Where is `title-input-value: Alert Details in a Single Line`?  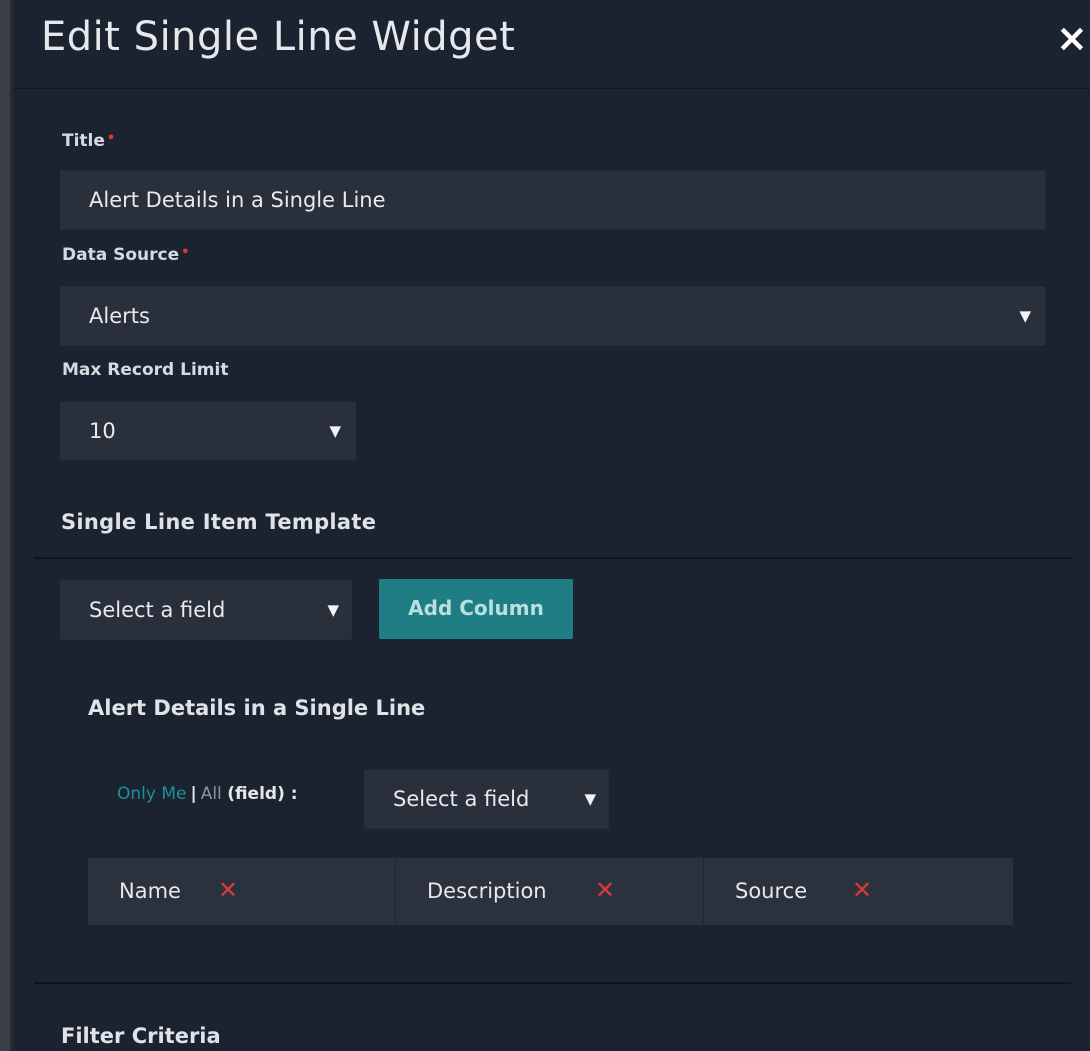
title-input-value: Alert Details in a Single Line is located at coordinates (237, 200).